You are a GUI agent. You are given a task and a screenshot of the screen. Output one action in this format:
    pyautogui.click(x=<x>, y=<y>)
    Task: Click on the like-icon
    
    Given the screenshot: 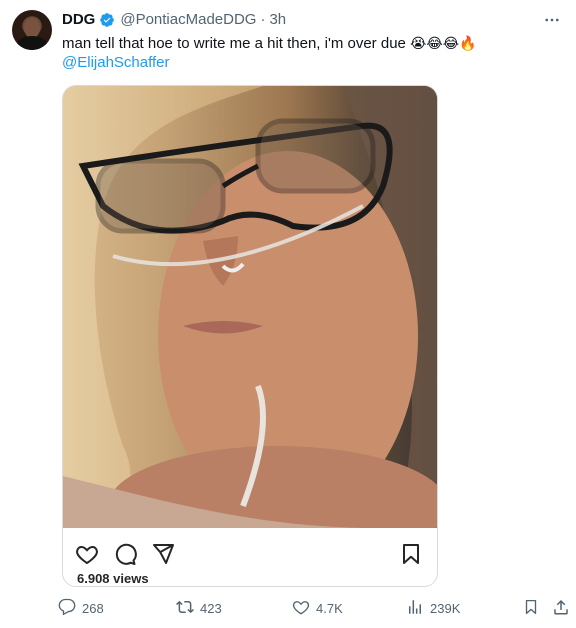 What is the action you would take?
    pyautogui.click(x=304, y=608)
    